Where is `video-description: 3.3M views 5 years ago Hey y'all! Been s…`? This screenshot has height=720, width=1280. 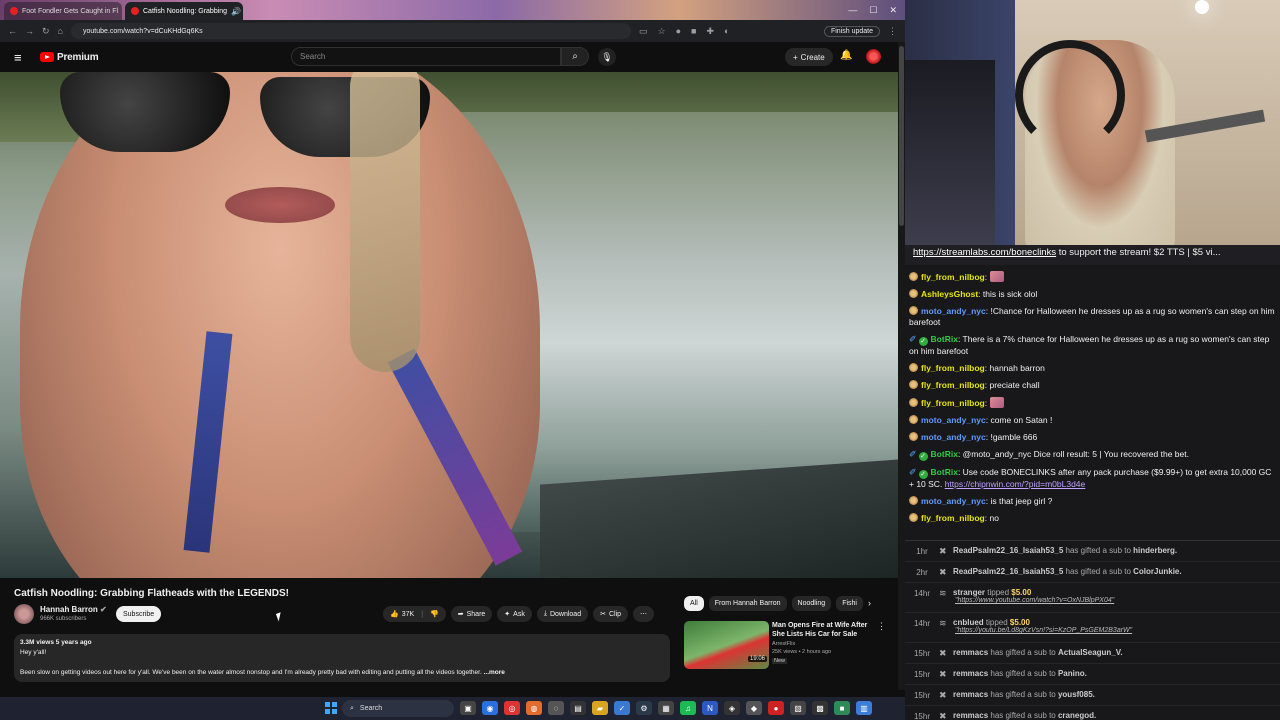
video-description: 3.3M views 5 years ago Hey y'all! Been s… is located at coordinates (342, 658).